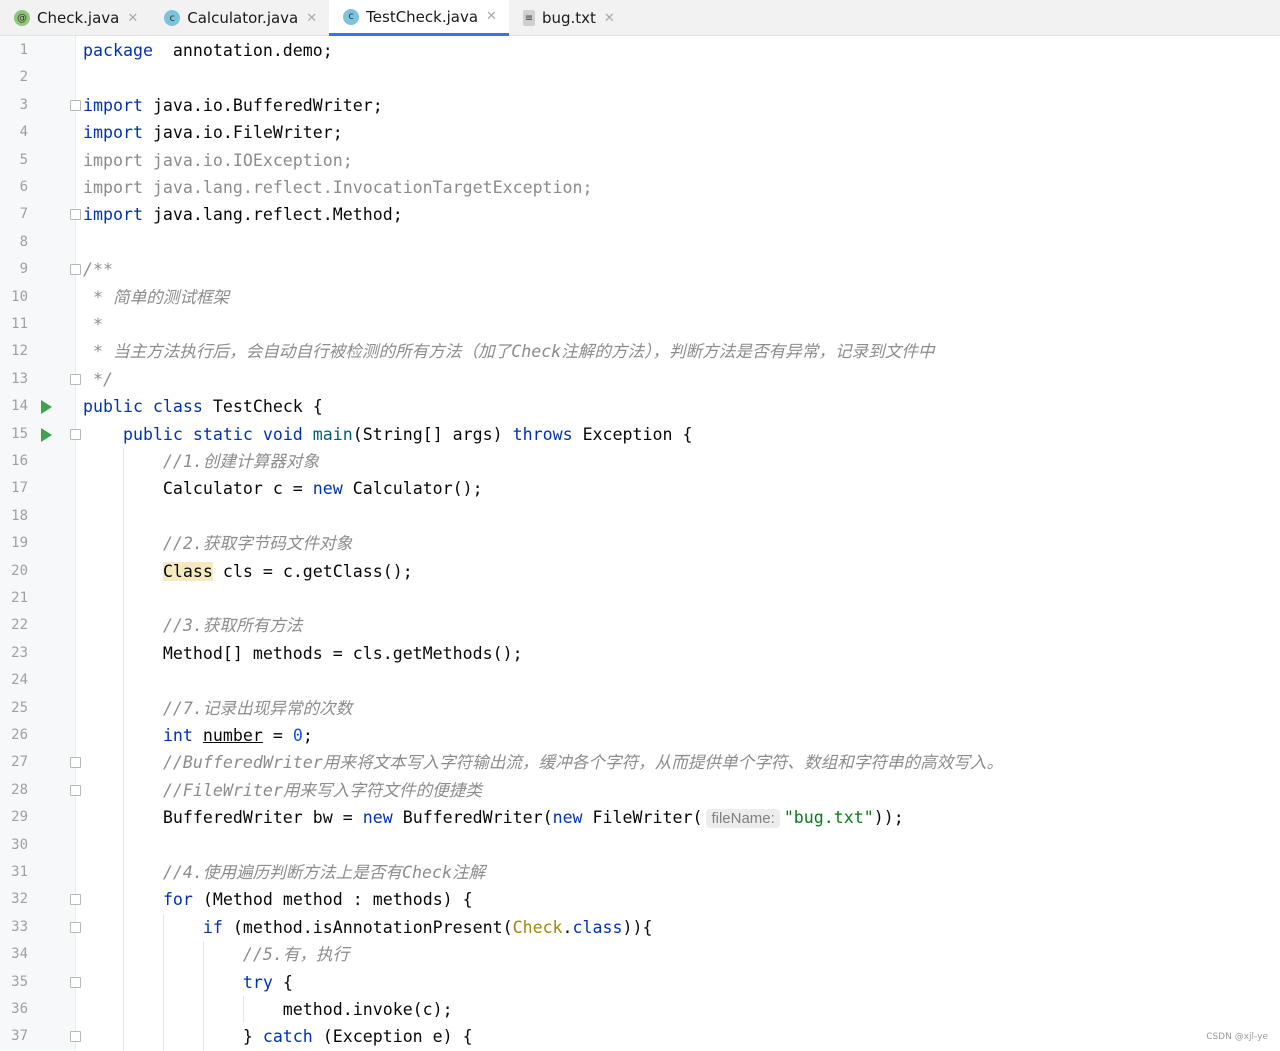 This screenshot has height=1051, width=1280. I want to click on line-number: 24, so click(19, 680).